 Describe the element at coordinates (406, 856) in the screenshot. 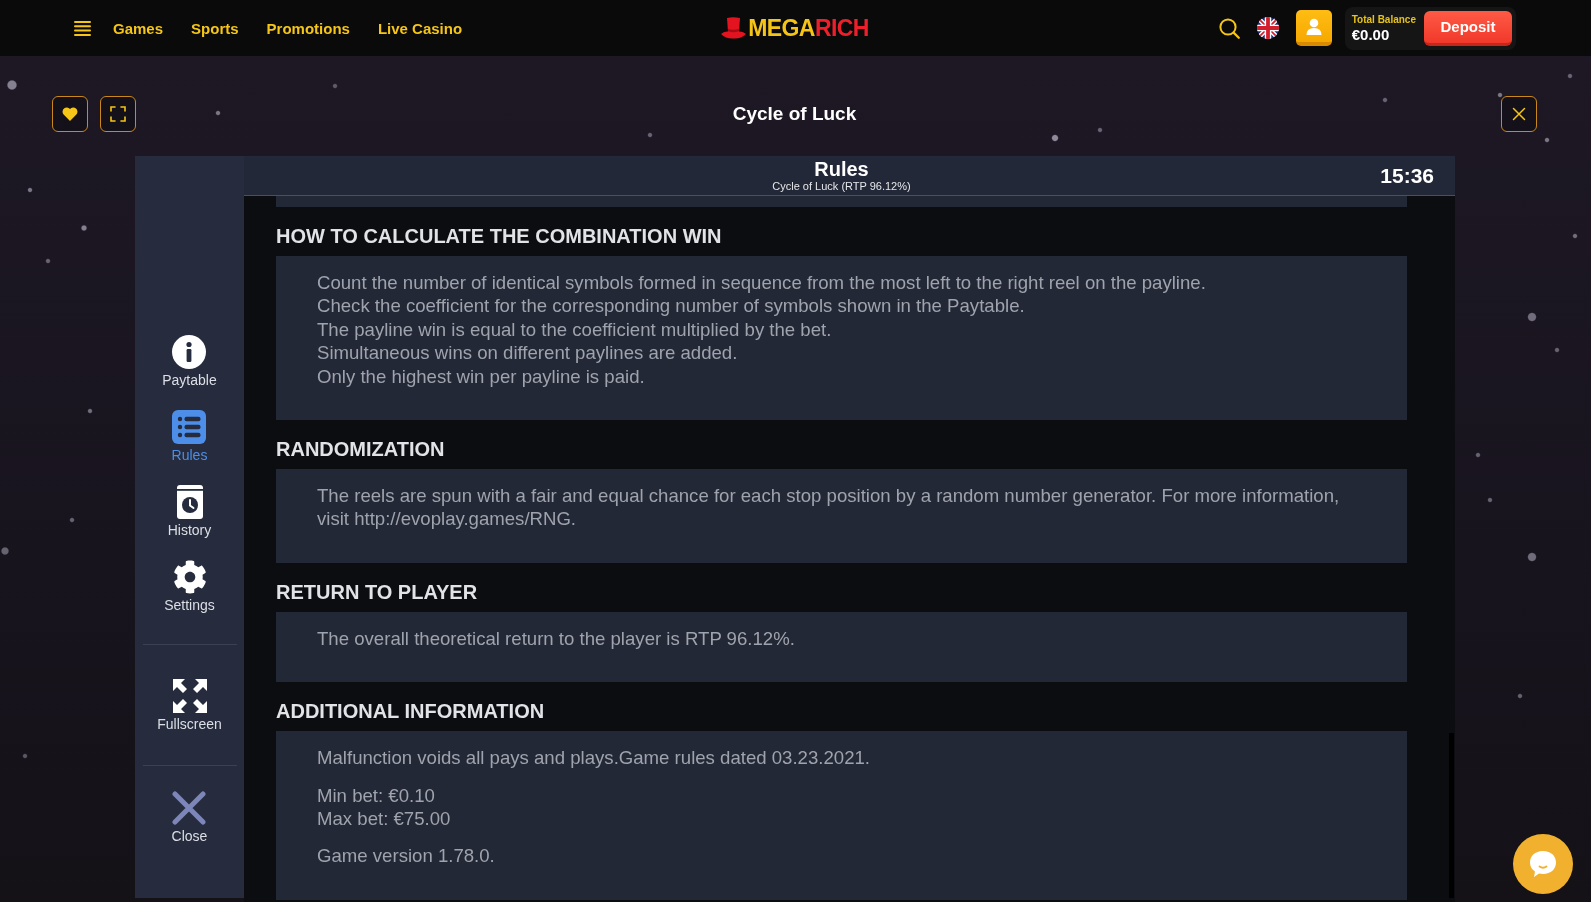

I see `rule-text: Game version 1.78.0.` at that location.